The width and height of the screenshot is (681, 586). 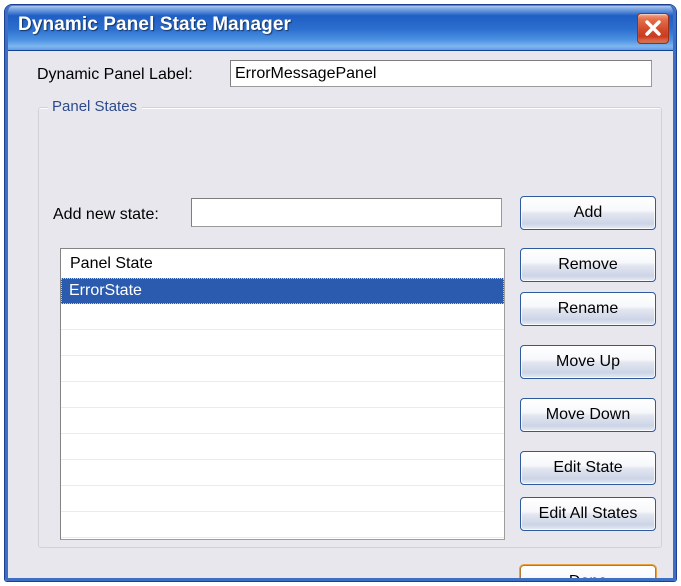 What do you see at coordinates (588, 415) in the screenshot?
I see `move-down-button: Move Down` at bounding box center [588, 415].